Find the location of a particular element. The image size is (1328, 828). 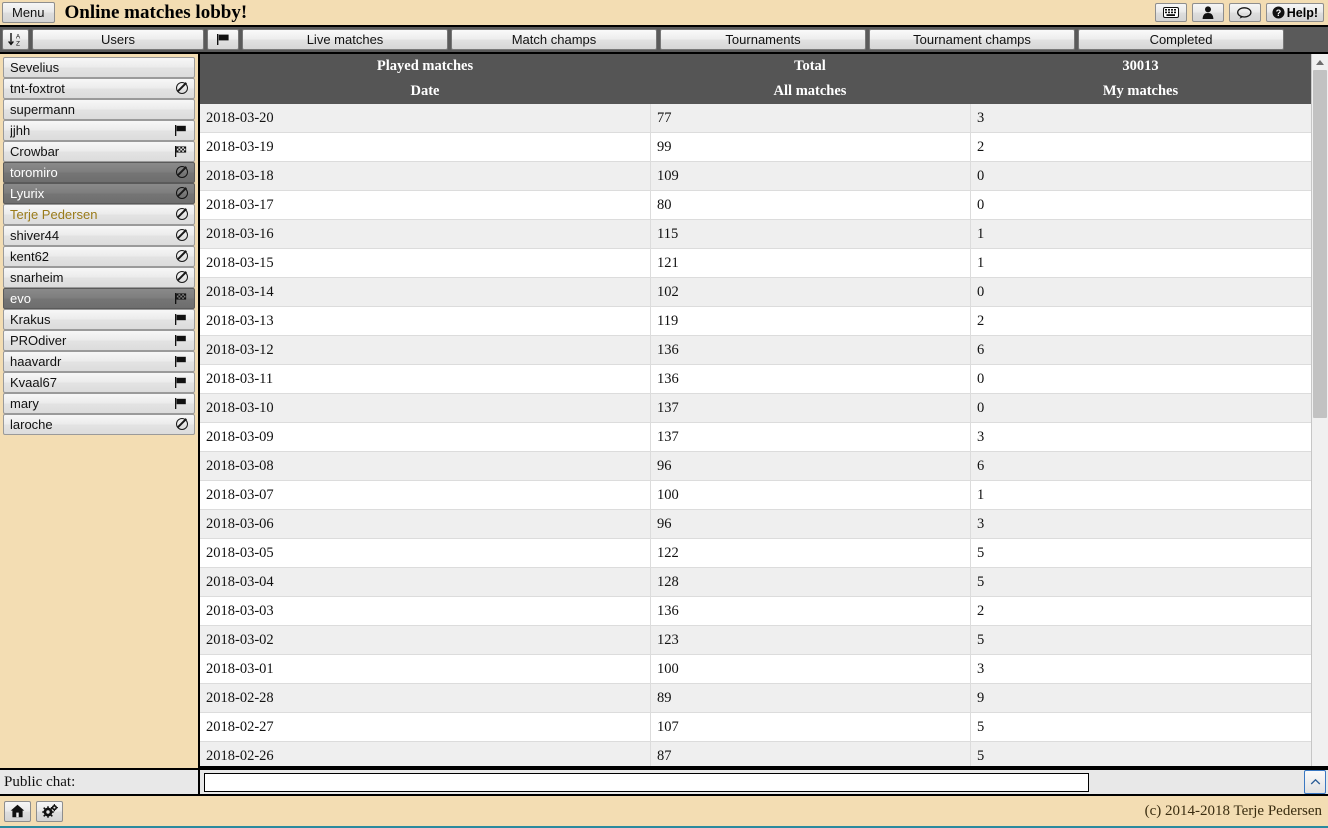

table-row: 2018-03-01 100 3 is located at coordinates (755, 669).